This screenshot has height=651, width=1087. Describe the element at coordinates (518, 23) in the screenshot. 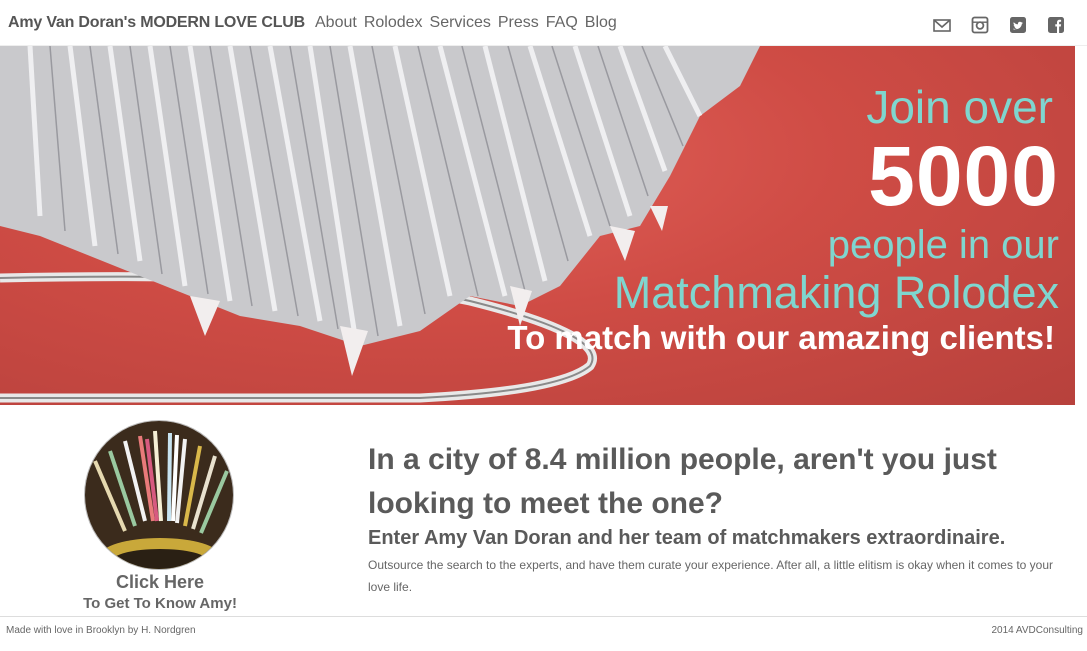

I see `nav-press: Press` at that location.